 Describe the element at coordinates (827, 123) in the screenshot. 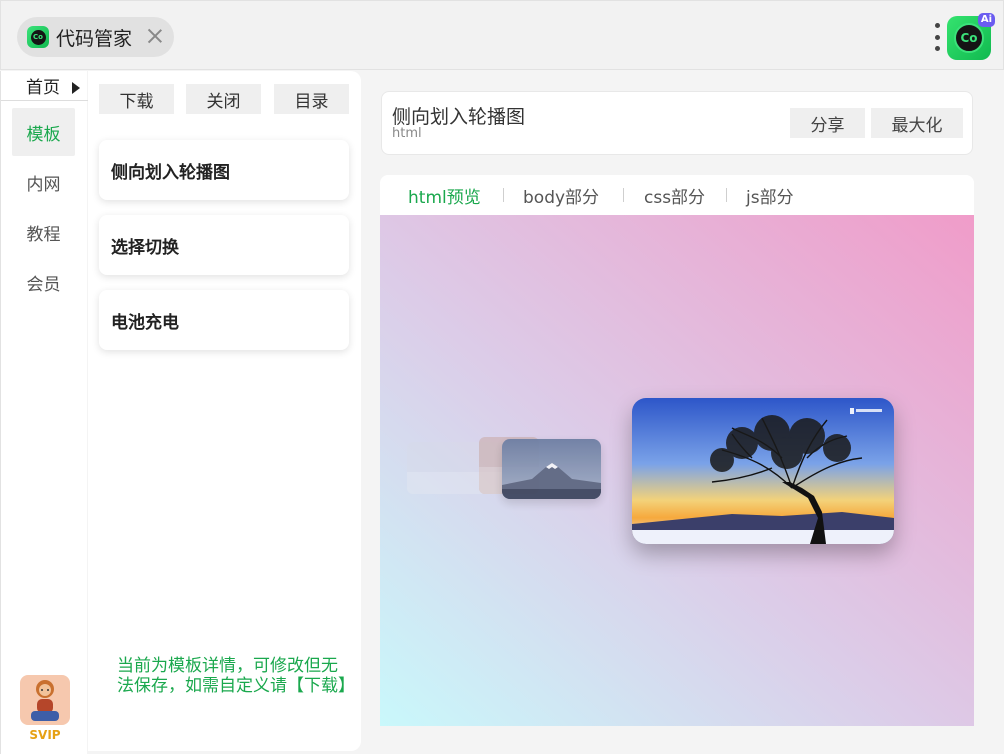

I see `share-button: 分享` at that location.